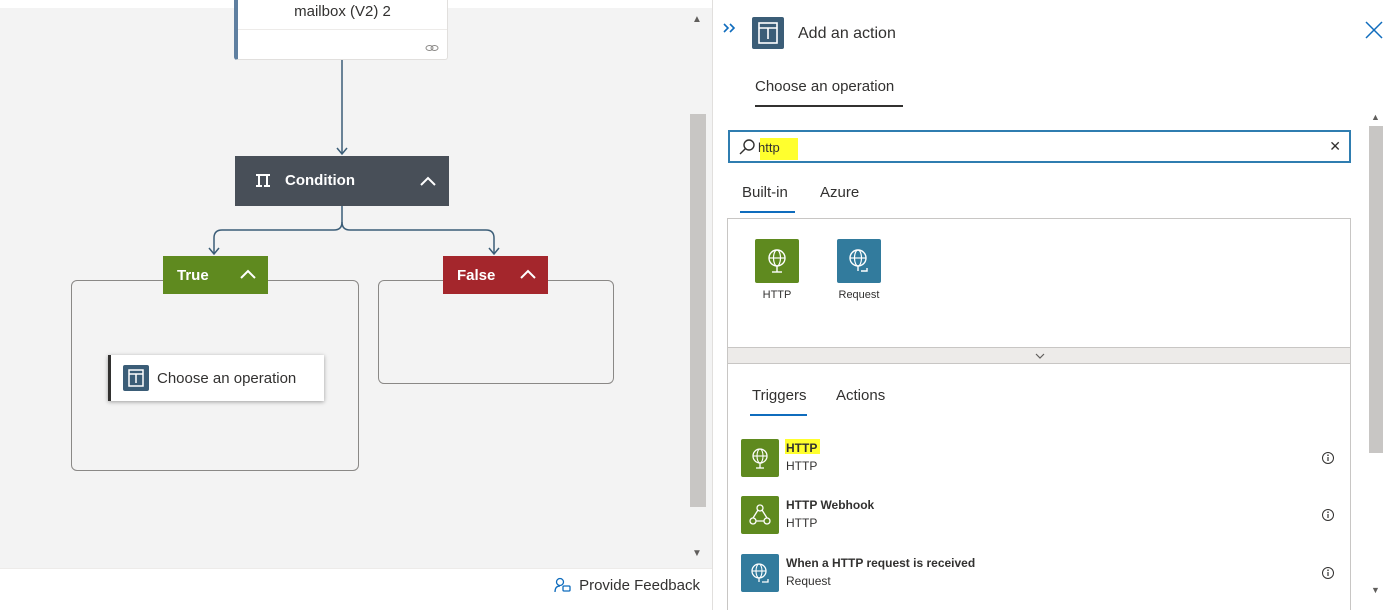  Describe the element at coordinates (860, 395) in the screenshot. I see `tab-actions: Actions` at that location.